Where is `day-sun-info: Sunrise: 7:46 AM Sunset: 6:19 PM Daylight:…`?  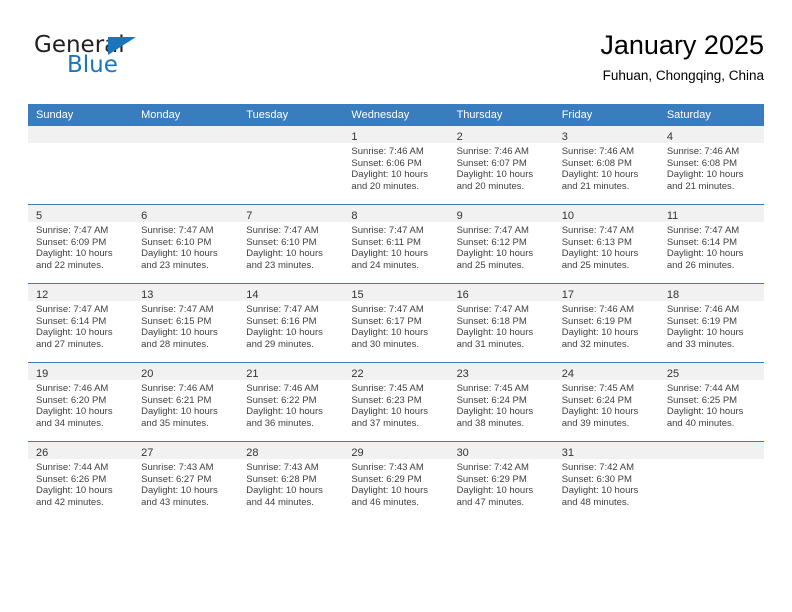
day-sun-info: Sunrise: 7:46 AM Sunset: 6:19 PM Daylight:… is located at coordinates (711, 326).